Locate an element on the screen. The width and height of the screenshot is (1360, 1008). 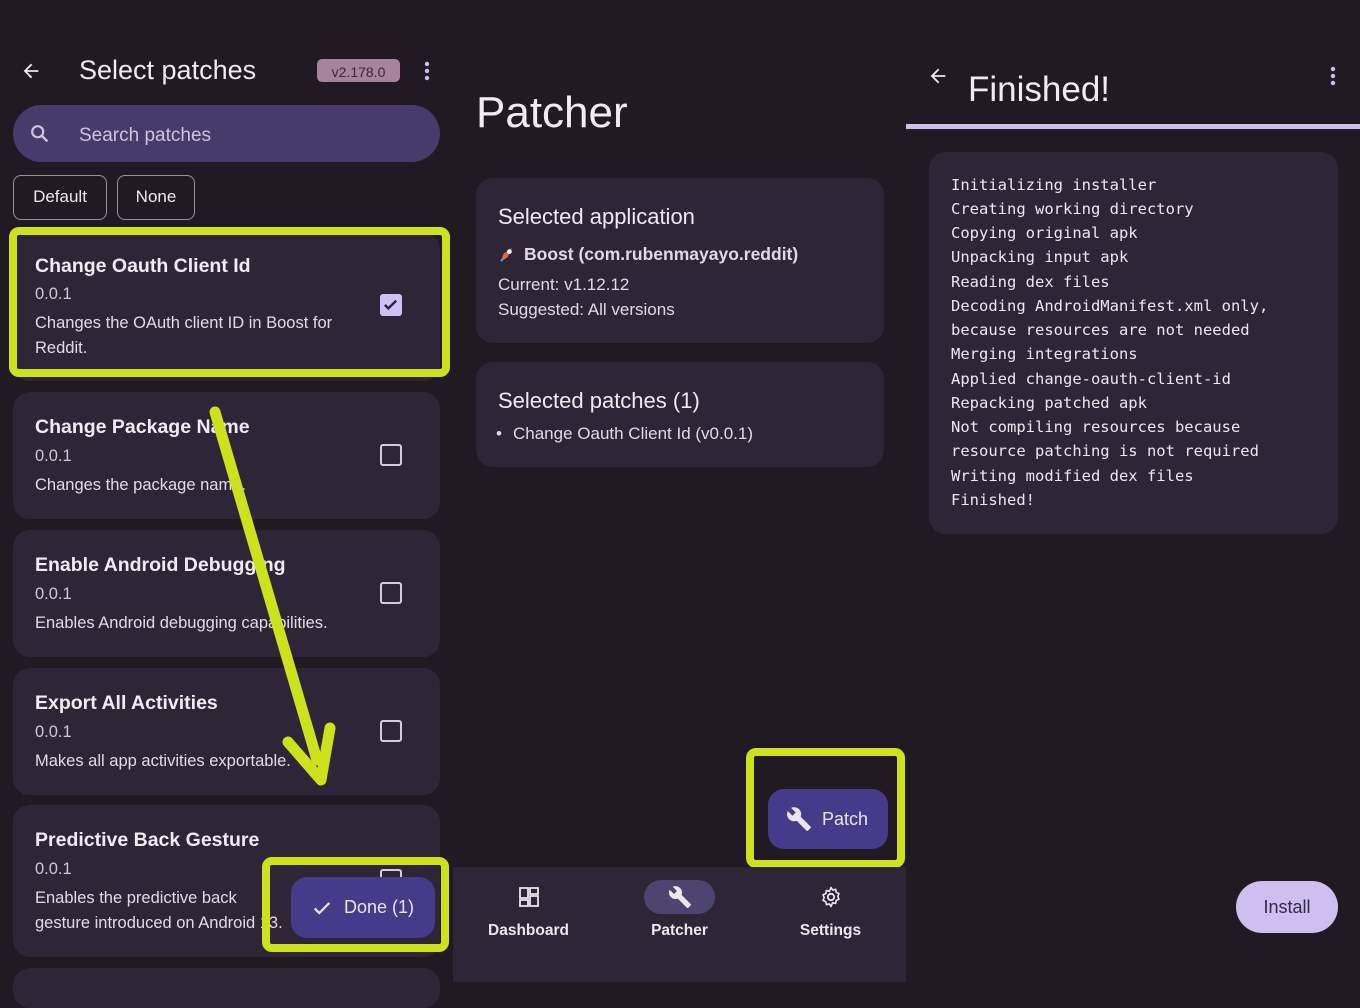
card-heading: Selected application is located at coordinates (596, 216).